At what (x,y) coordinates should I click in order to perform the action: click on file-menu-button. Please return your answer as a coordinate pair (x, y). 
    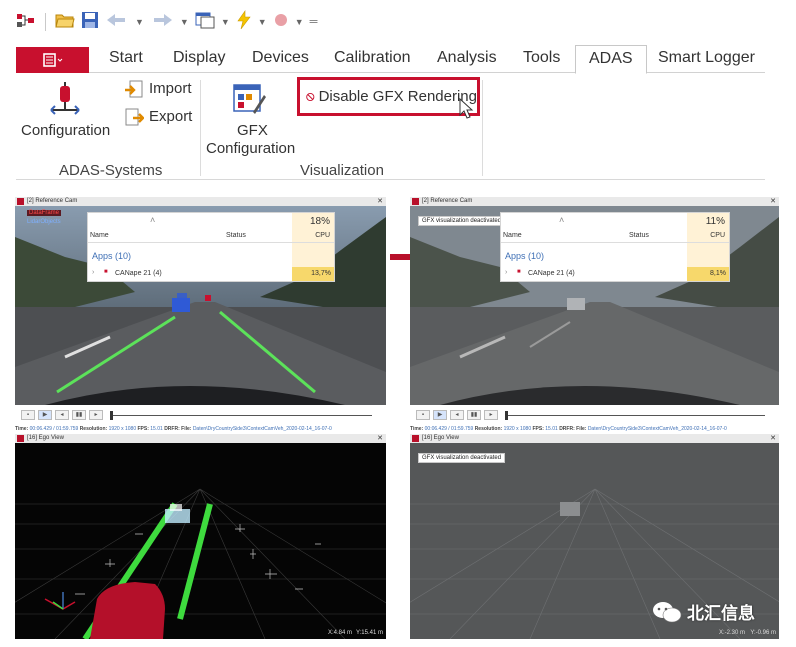
    Looking at the image, I should click on (52, 60).